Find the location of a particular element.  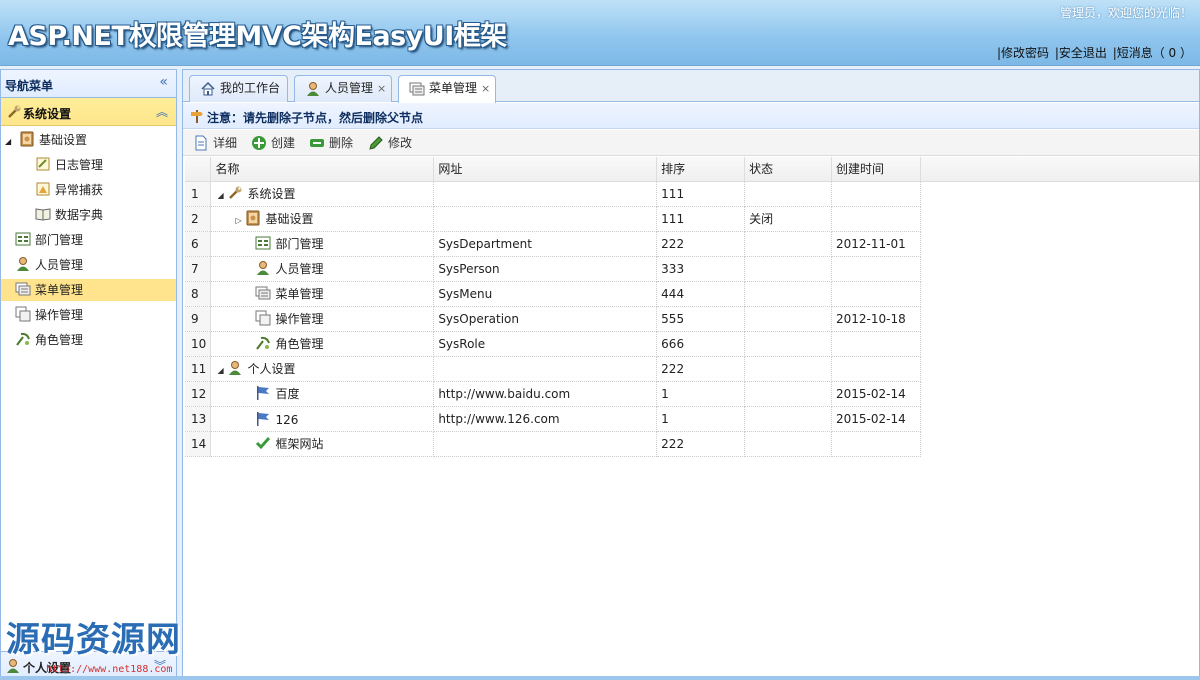

url-cell: SysDepartment is located at coordinates (545, 244).